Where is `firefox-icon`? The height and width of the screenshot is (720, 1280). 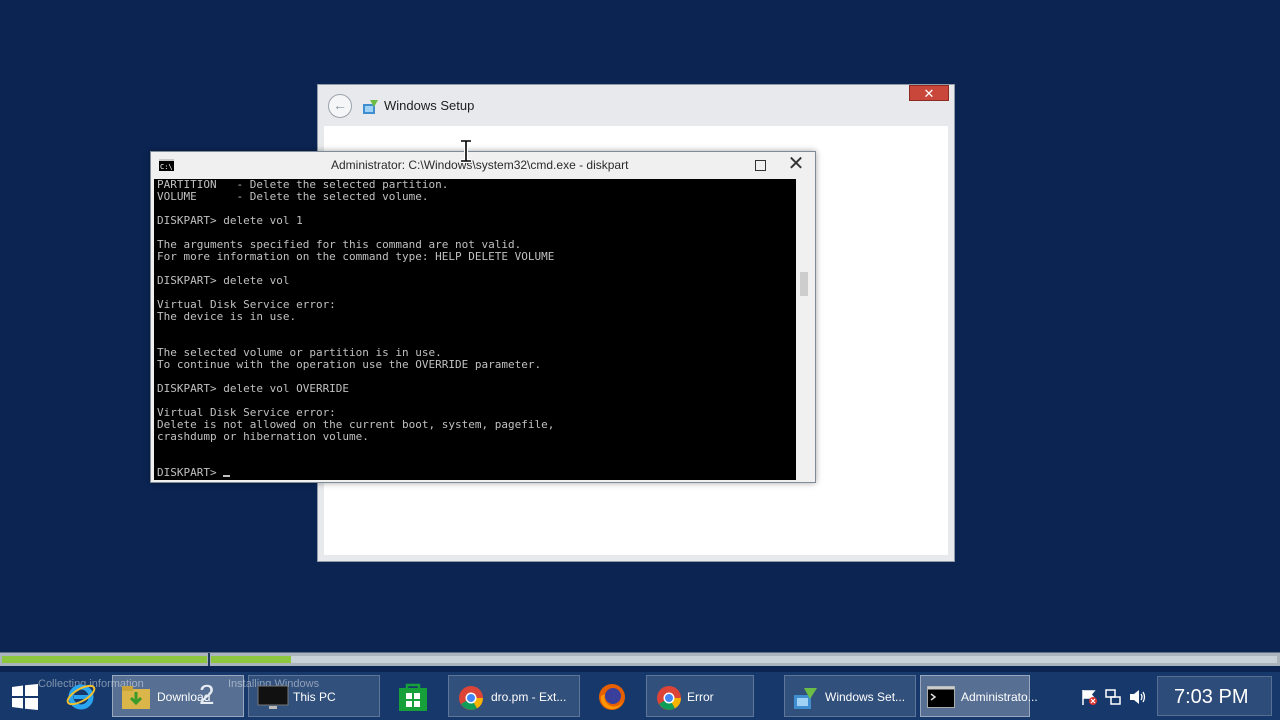
firefox-icon is located at coordinates (612, 697).